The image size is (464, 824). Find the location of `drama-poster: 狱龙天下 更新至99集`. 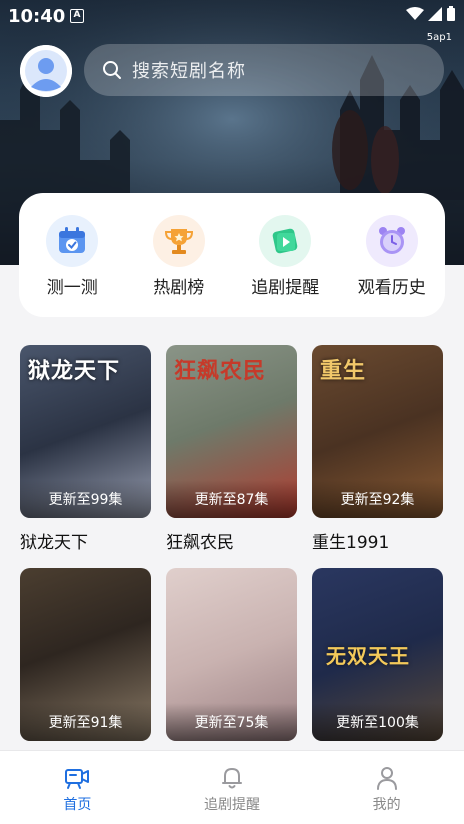

drama-poster: 狱龙天下 更新至99集 is located at coordinates (85, 431).